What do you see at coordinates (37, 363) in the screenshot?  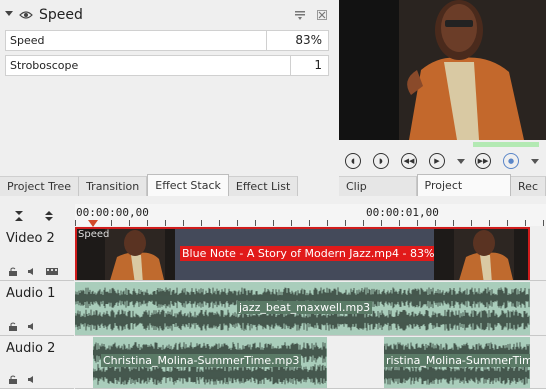 I see `track-header-audio-2: Audio 2` at bounding box center [37, 363].